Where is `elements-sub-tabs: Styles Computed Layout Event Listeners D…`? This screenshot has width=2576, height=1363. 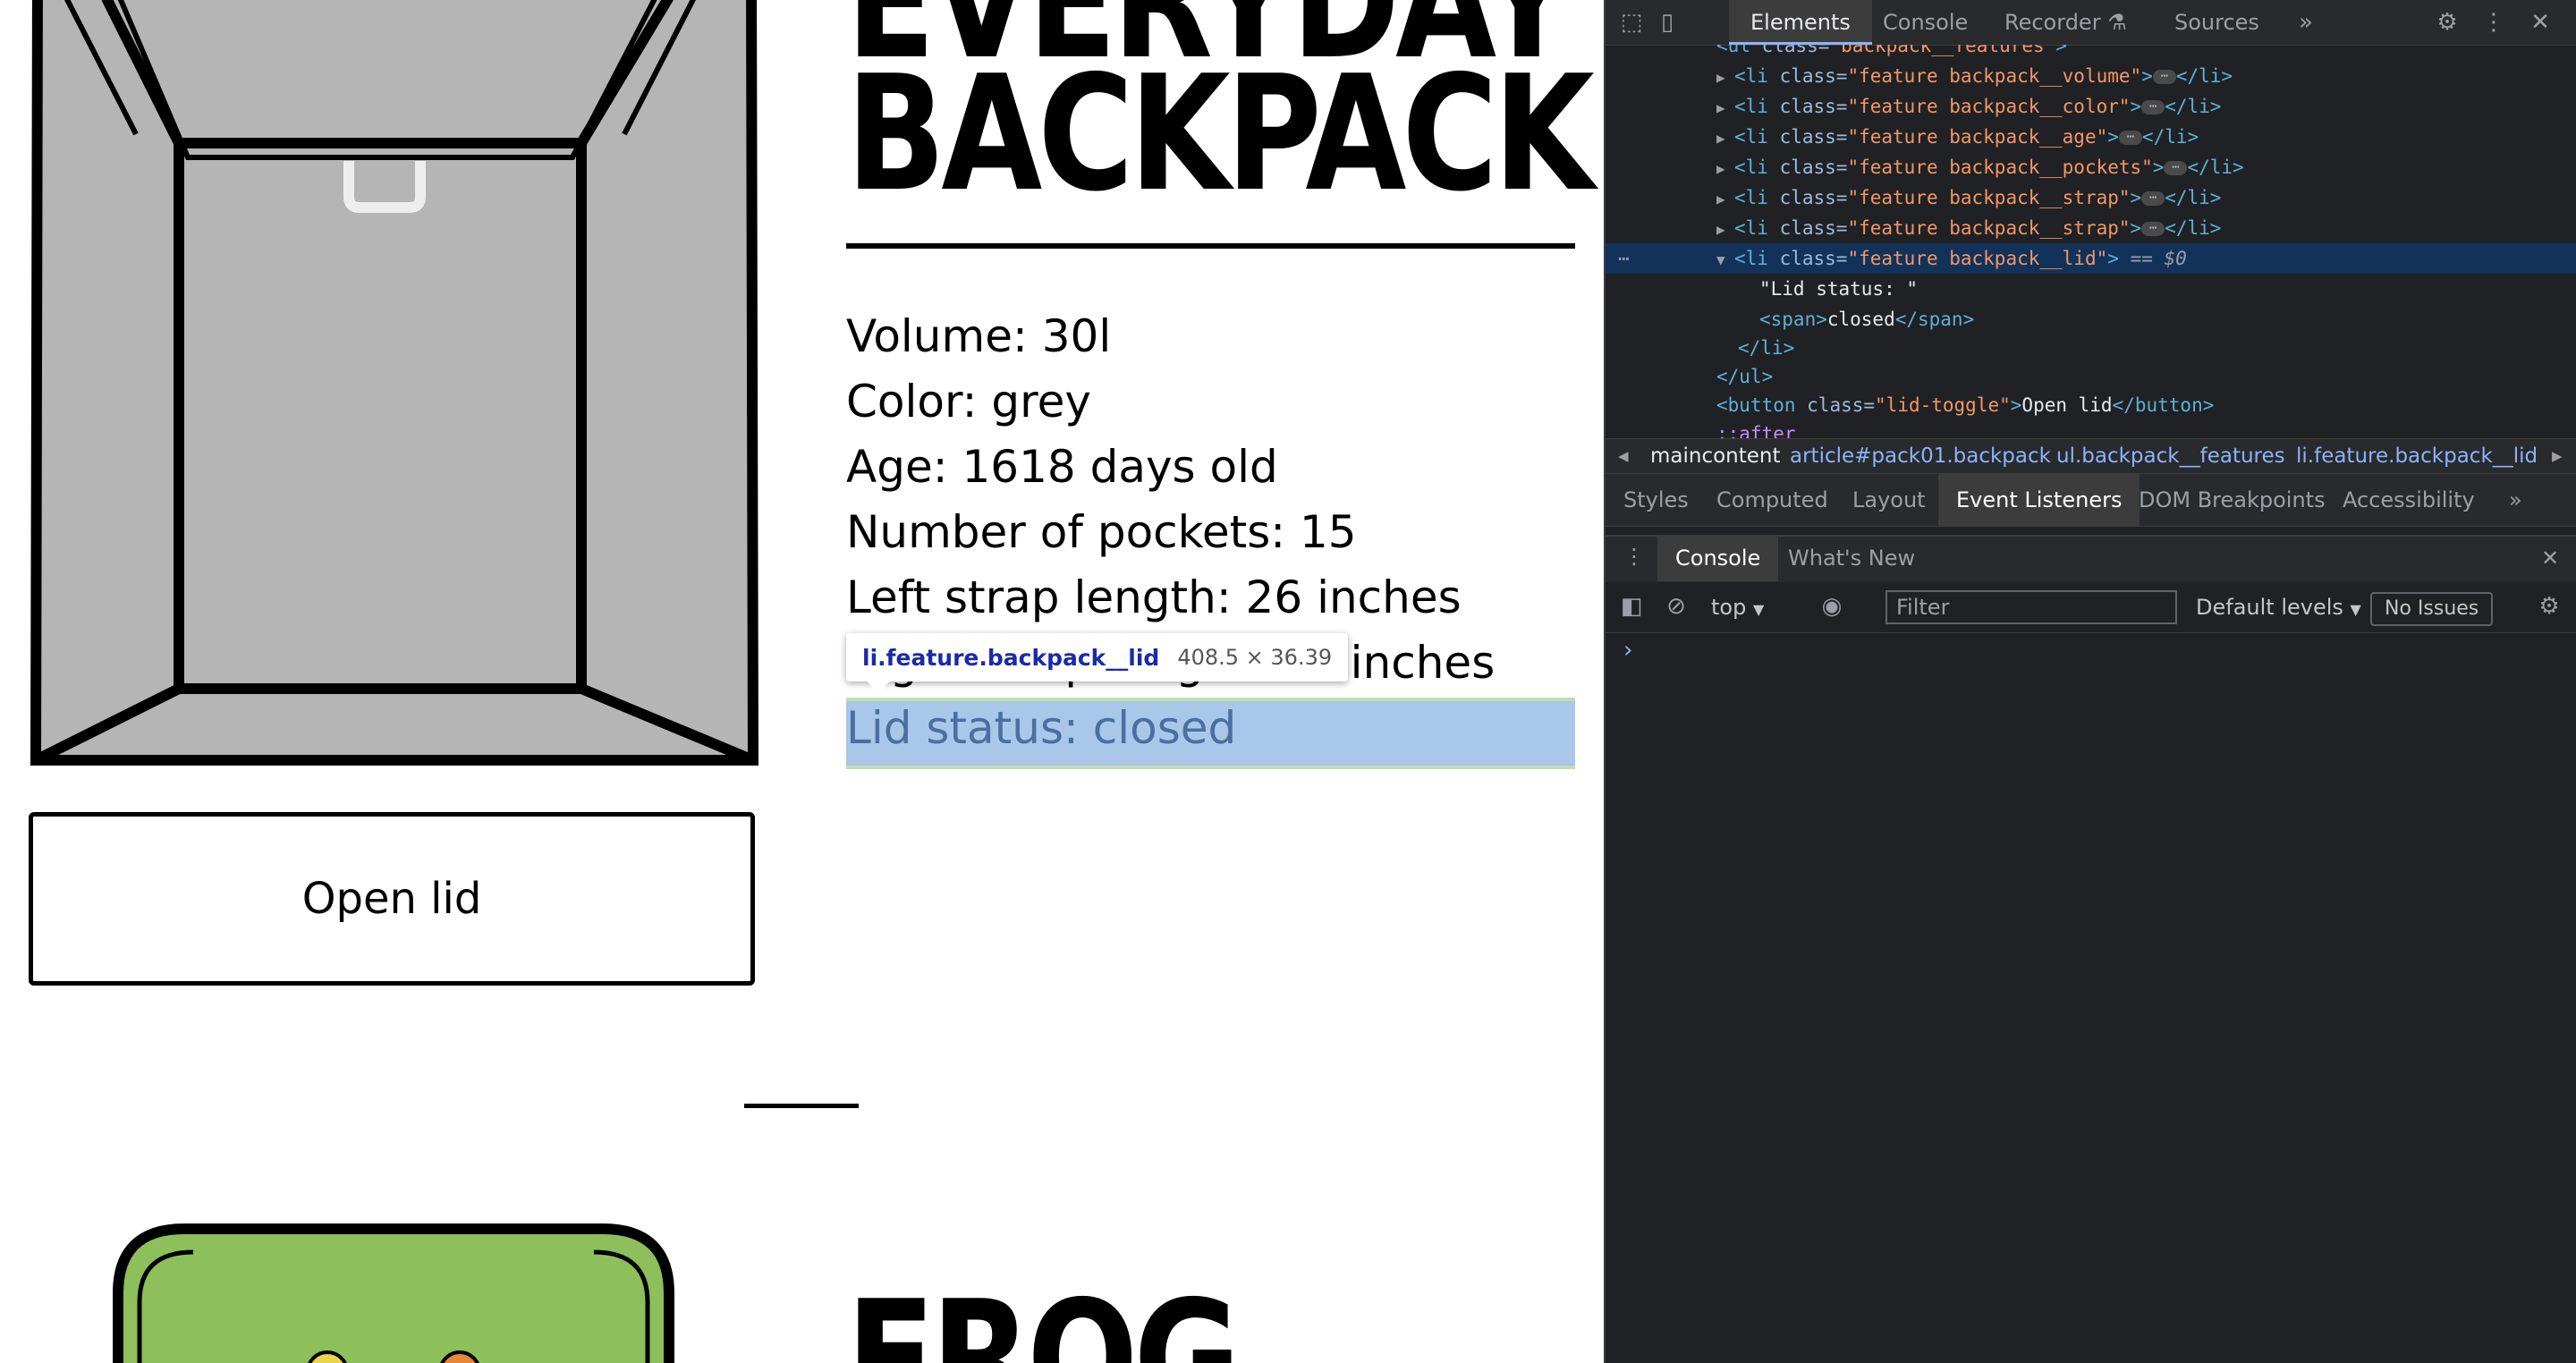
elements-sub-tabs: Styles Computed Layout Event Listeners D… is located at coordinates (2091, 501).